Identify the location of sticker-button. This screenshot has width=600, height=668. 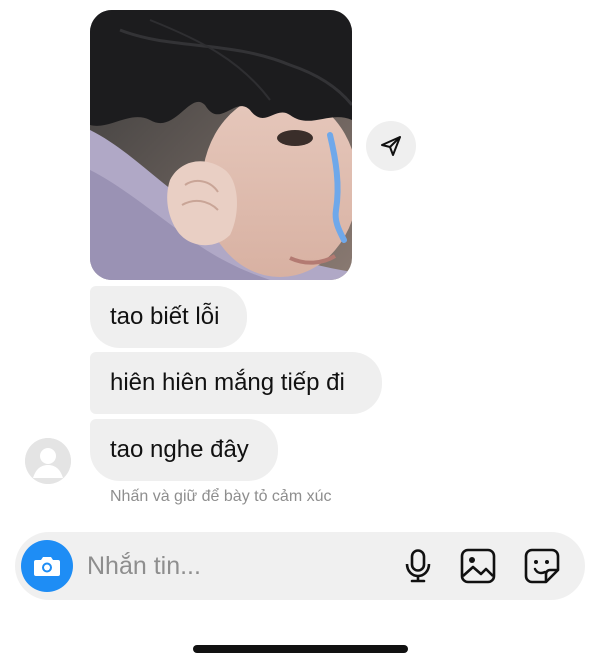
(542, 566).